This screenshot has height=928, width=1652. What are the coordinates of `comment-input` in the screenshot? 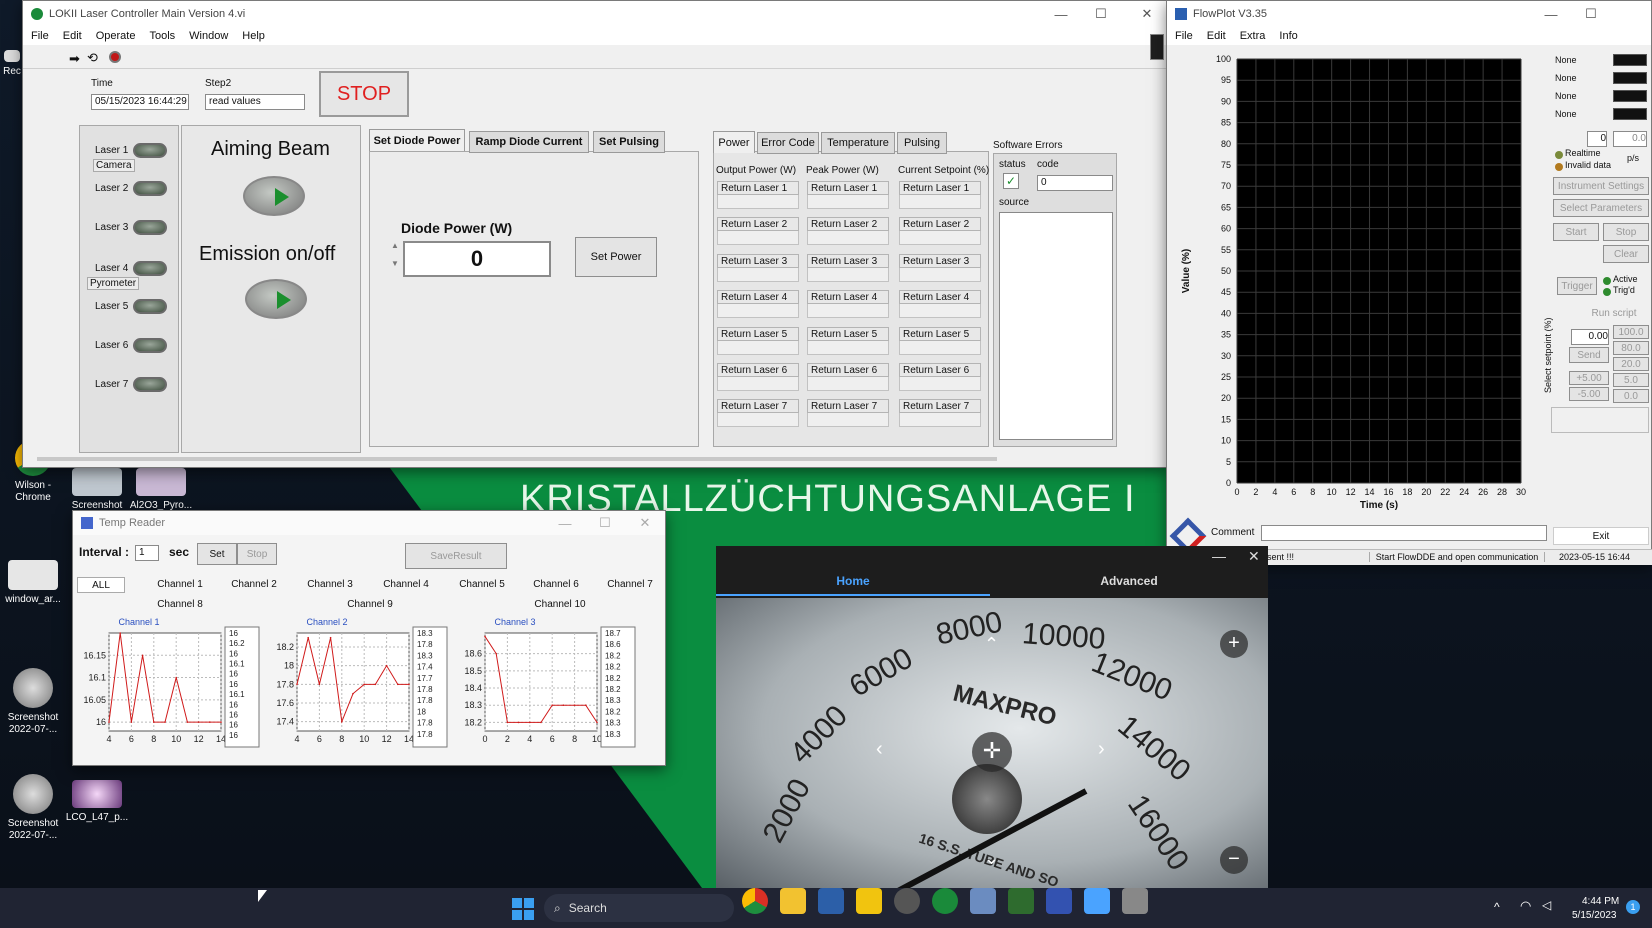 It's located at (1404, 533).